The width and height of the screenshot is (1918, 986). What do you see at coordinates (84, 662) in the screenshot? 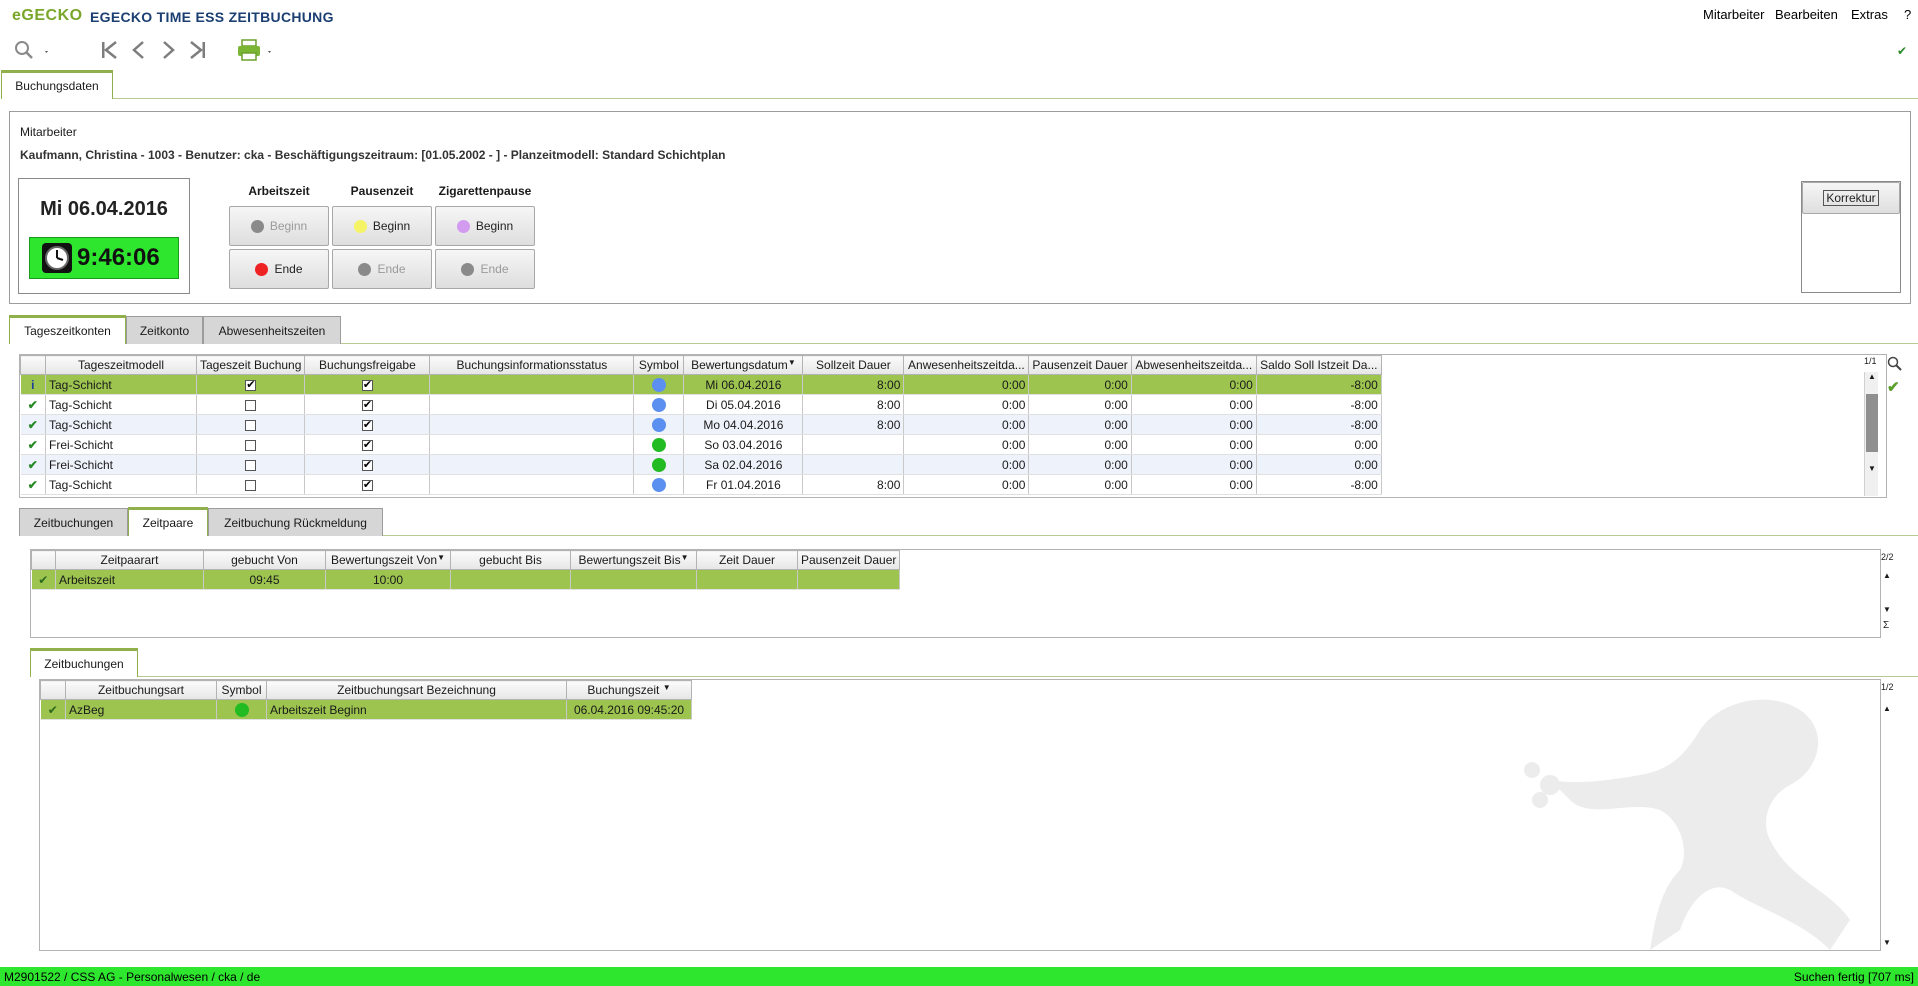
I see `tab-zeitbuchungen-detail: Zeitbuchungen` at bounding box center [84, 662].